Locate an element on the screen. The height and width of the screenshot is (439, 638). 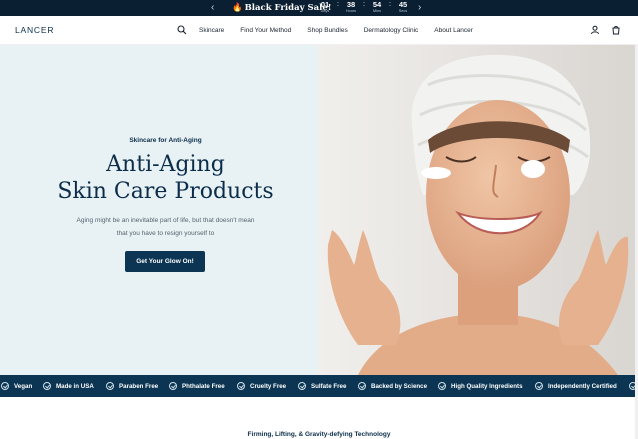
countdown-timer: 01 Days : 38 Hours : 54 Mins : 45 Secs is located at coordinates (364, 7).